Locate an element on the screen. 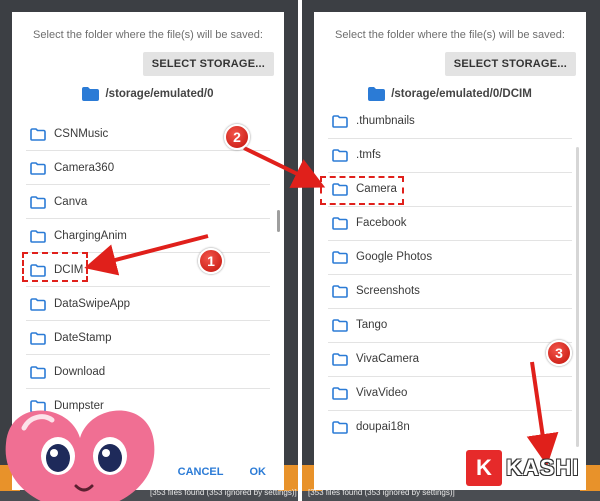 This screenshot has height=501, width=600. current-path: /storage/emulated/0 is located at coordinates (148, 94).